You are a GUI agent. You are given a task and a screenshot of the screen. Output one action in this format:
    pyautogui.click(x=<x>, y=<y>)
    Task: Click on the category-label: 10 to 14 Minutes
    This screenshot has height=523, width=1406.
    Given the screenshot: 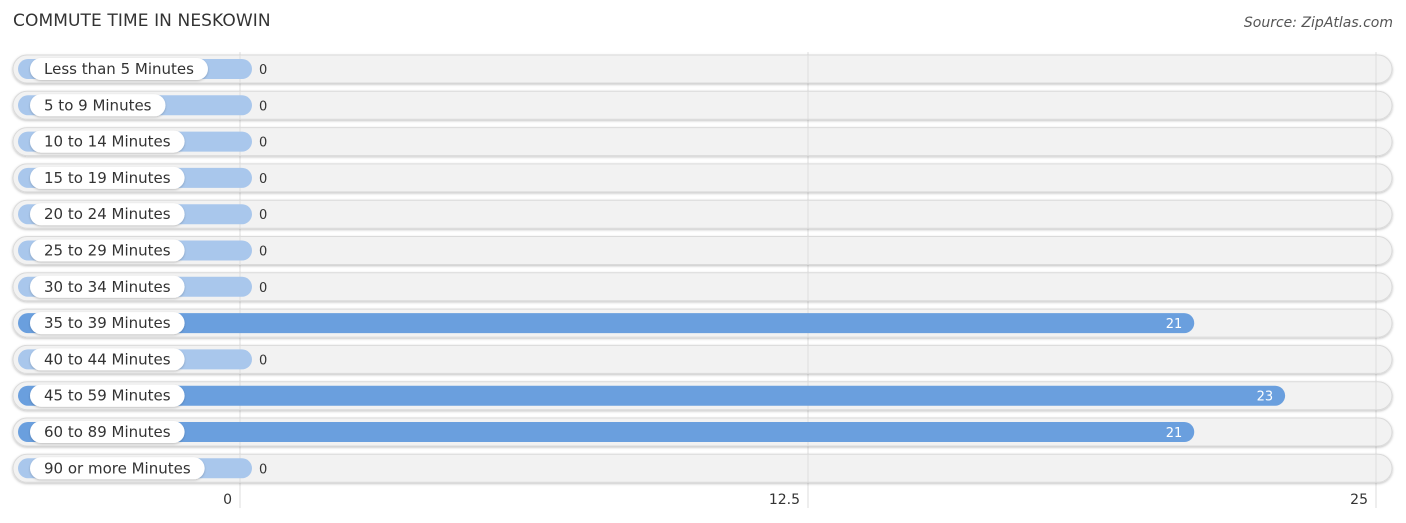 What is the action you would take?
    pyautogui.click(x=107, y=142)
    